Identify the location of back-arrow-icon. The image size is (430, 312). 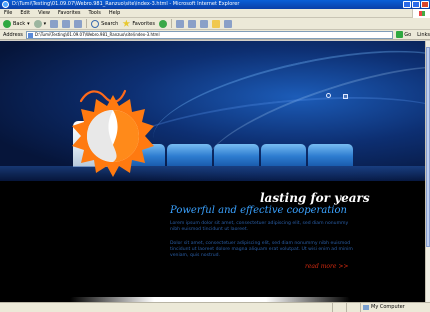
(7, 23).